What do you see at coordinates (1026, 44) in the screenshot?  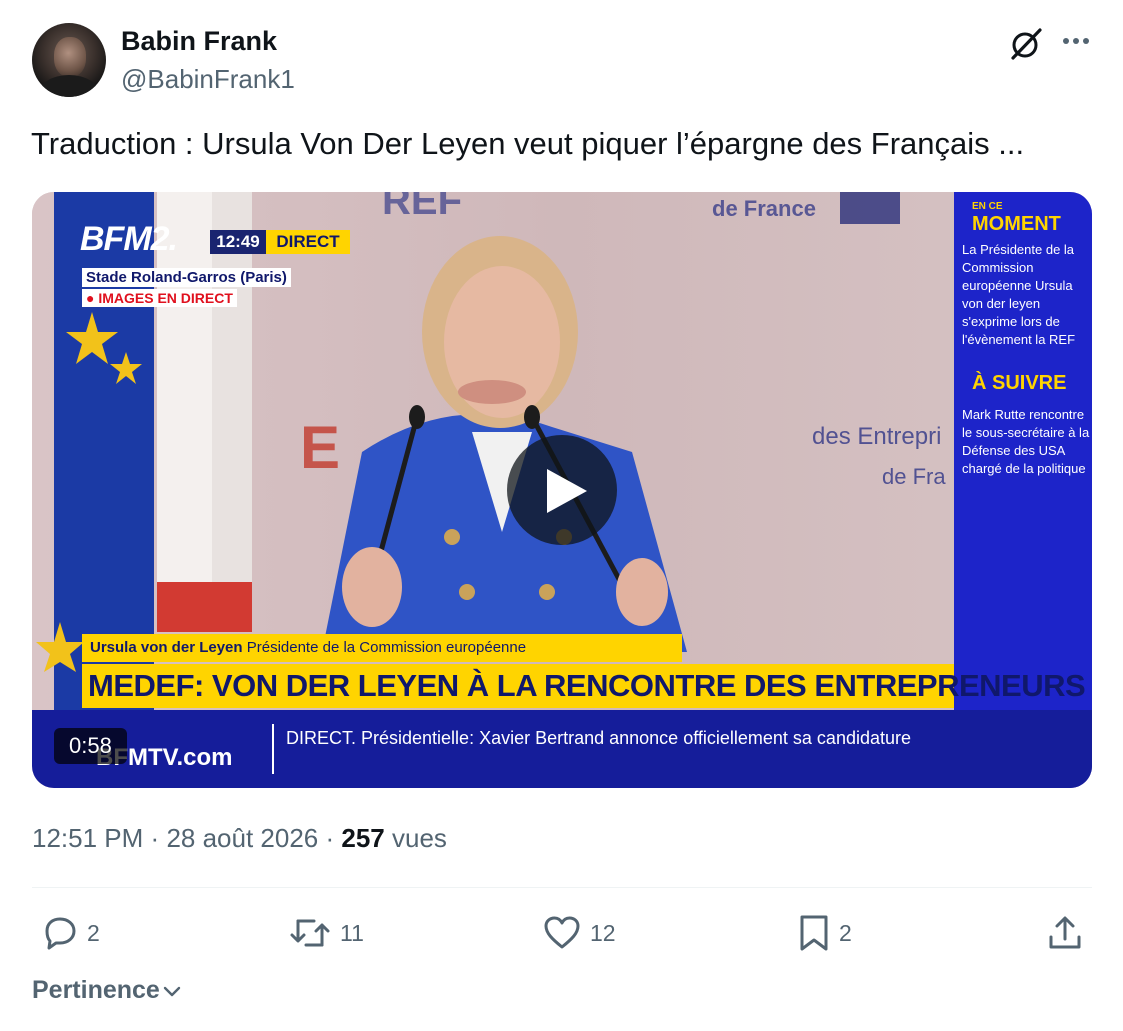 I see `grok-icon` at bounding box center [1026, 44].